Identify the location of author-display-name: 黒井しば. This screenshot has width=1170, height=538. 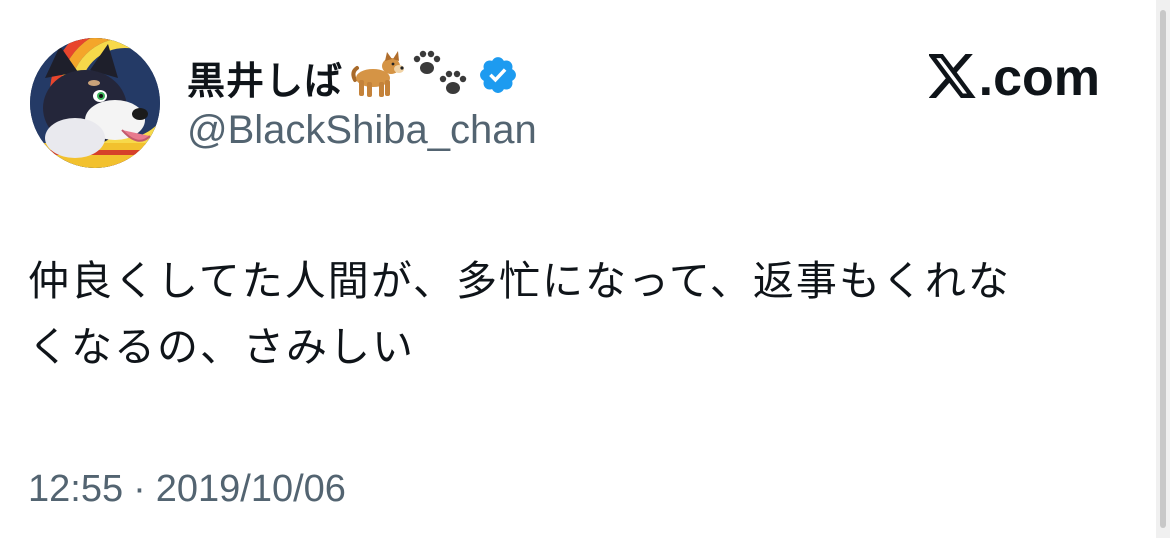
(265, 77).